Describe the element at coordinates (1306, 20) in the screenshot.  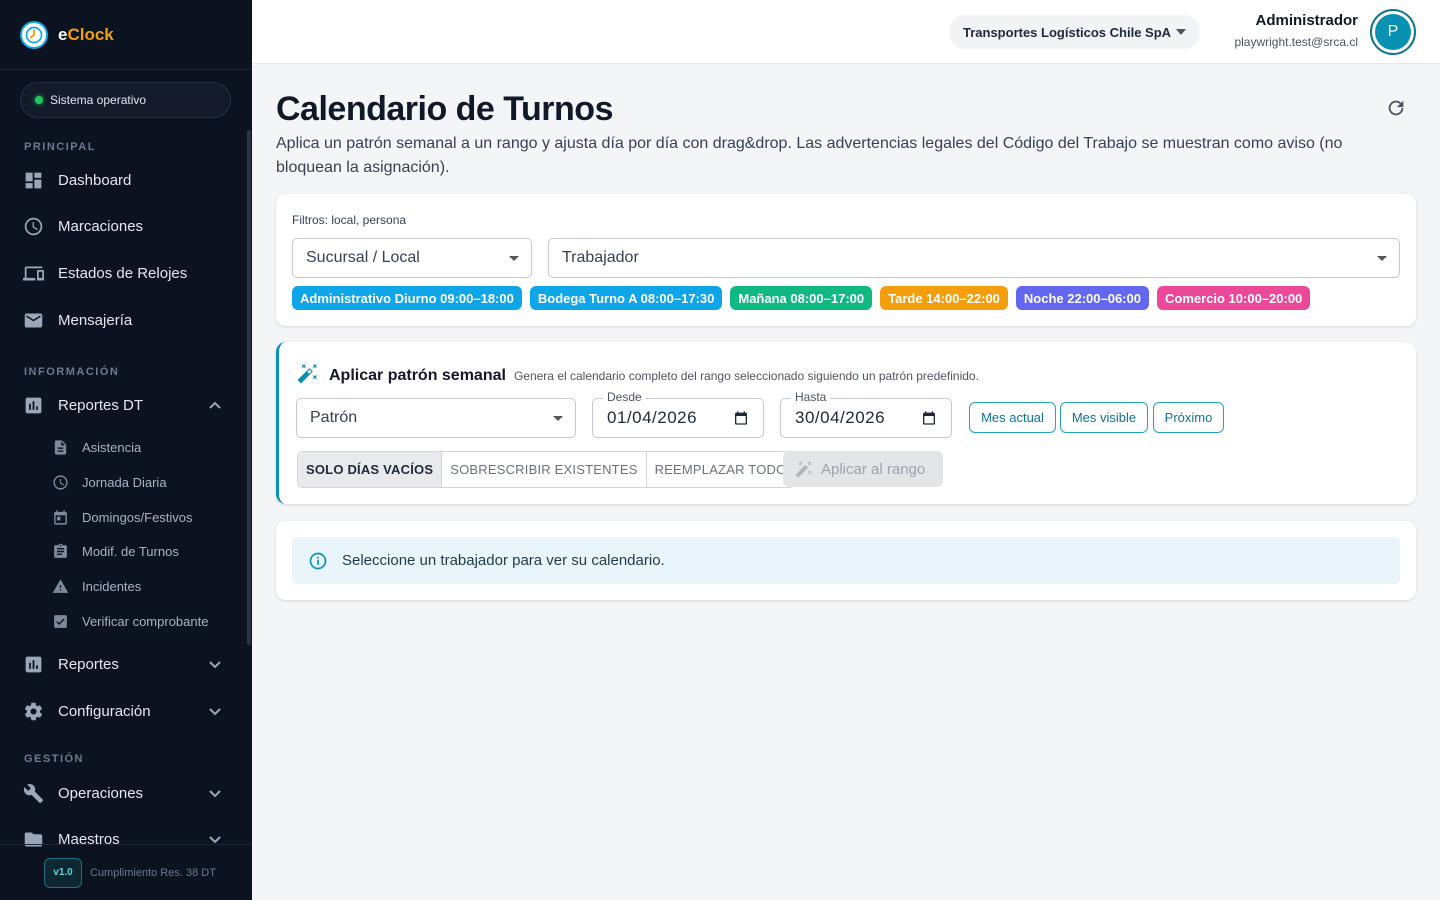
I see `user-name: Administrador` at that location.